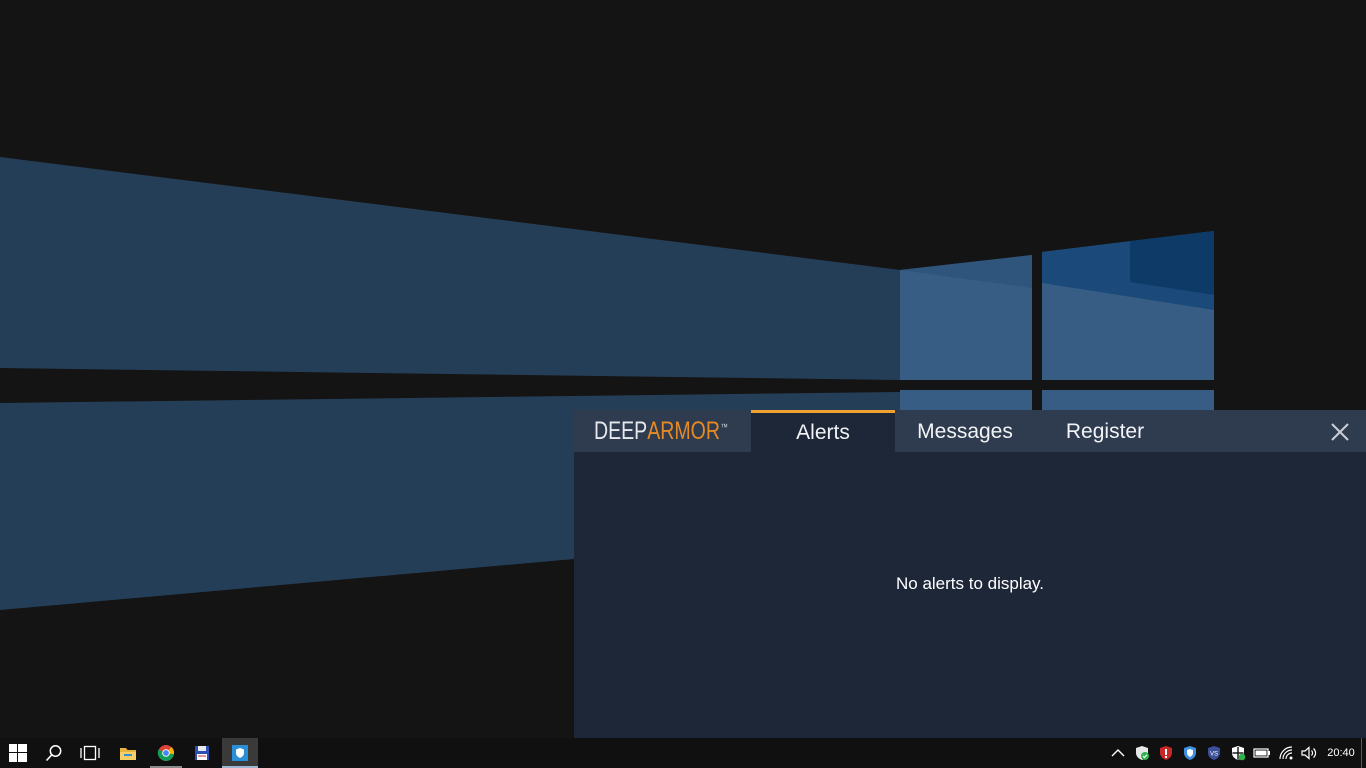 The height and width of the screenshot is (768, 1366). I want to click on close-icon, so click(1340, 432).